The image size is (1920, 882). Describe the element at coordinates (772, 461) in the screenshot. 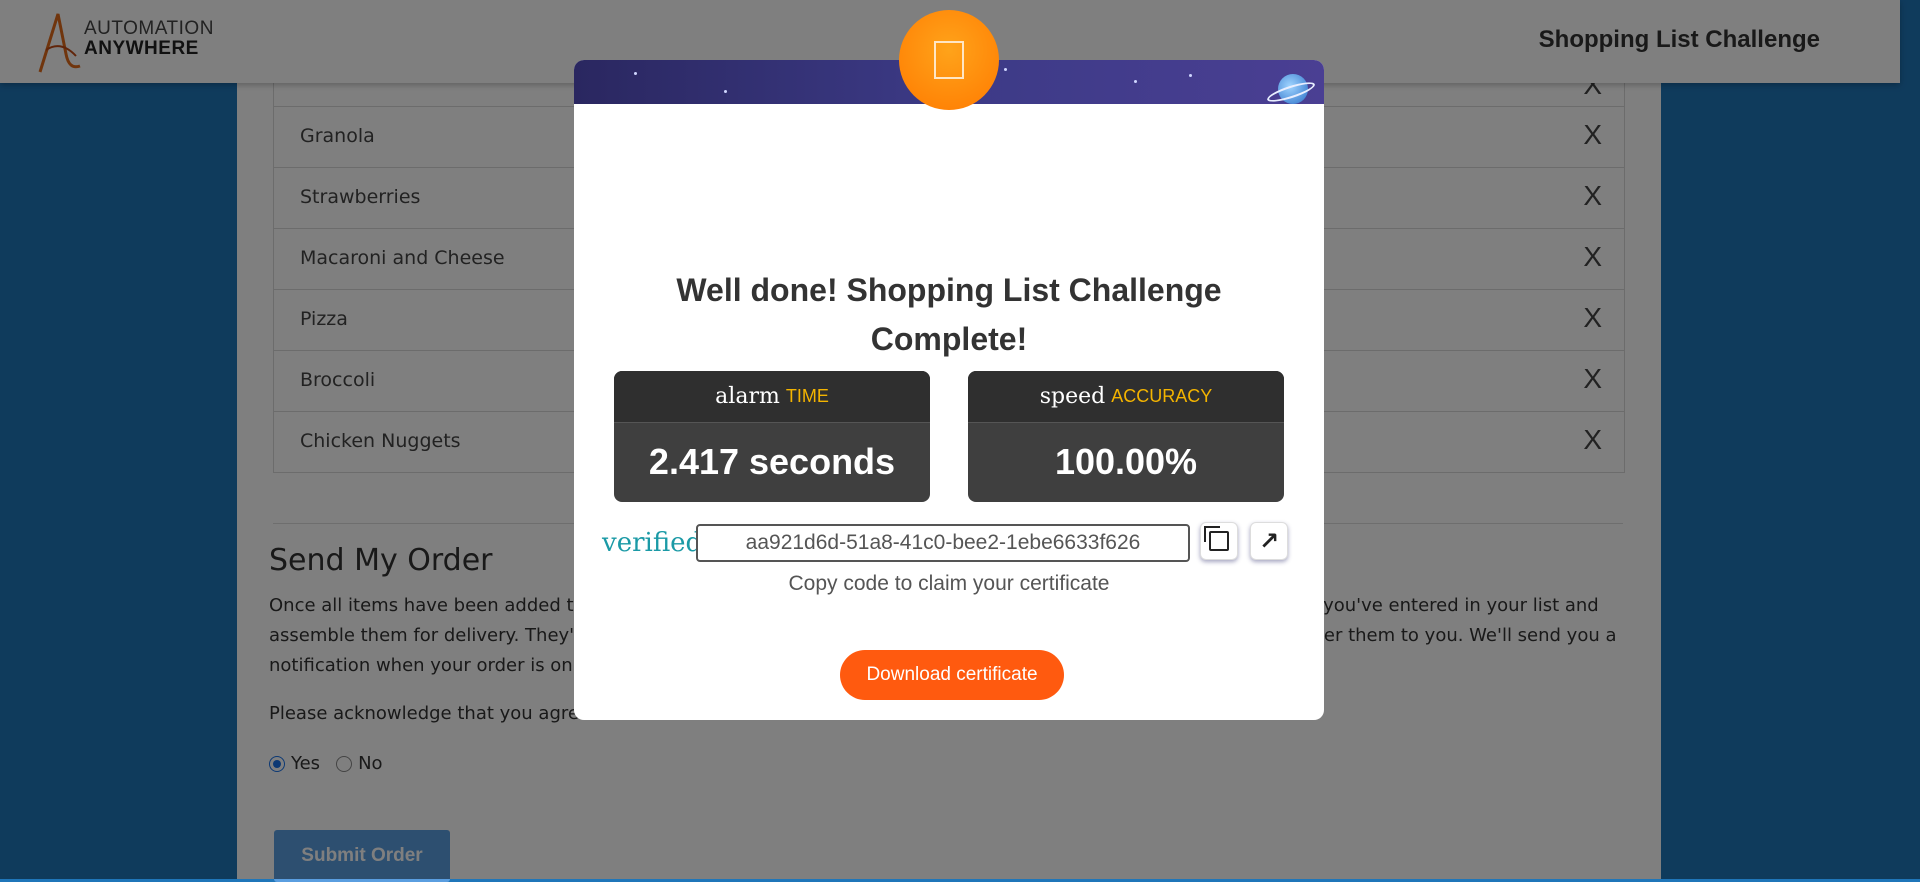

I see `time-stat-value: 2.417 seconds` at that location.